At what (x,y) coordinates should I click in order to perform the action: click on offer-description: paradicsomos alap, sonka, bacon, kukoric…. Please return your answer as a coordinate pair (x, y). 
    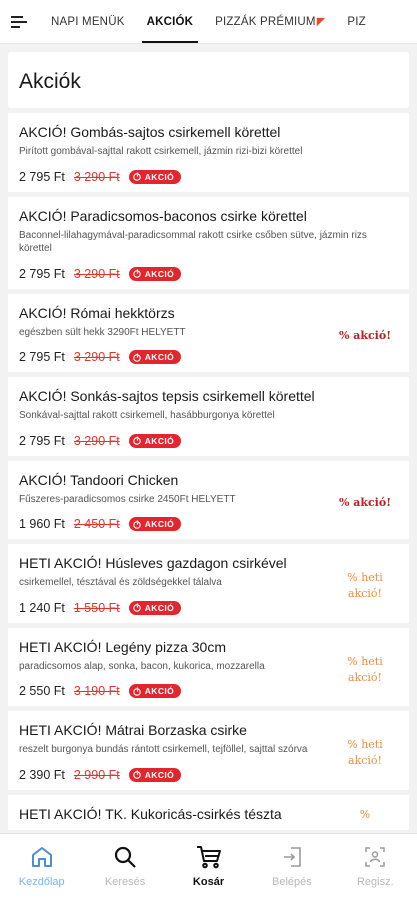
    Looking at the image, I should click on (142, 666).